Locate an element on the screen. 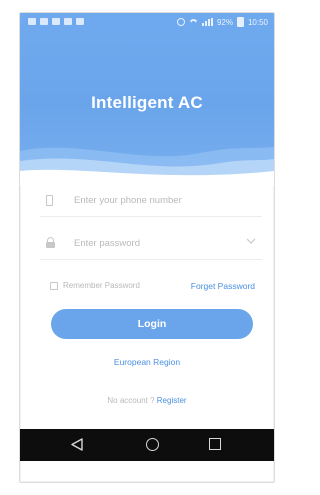  forget-password-link: Forget Password is located at coordinates (223, 286).